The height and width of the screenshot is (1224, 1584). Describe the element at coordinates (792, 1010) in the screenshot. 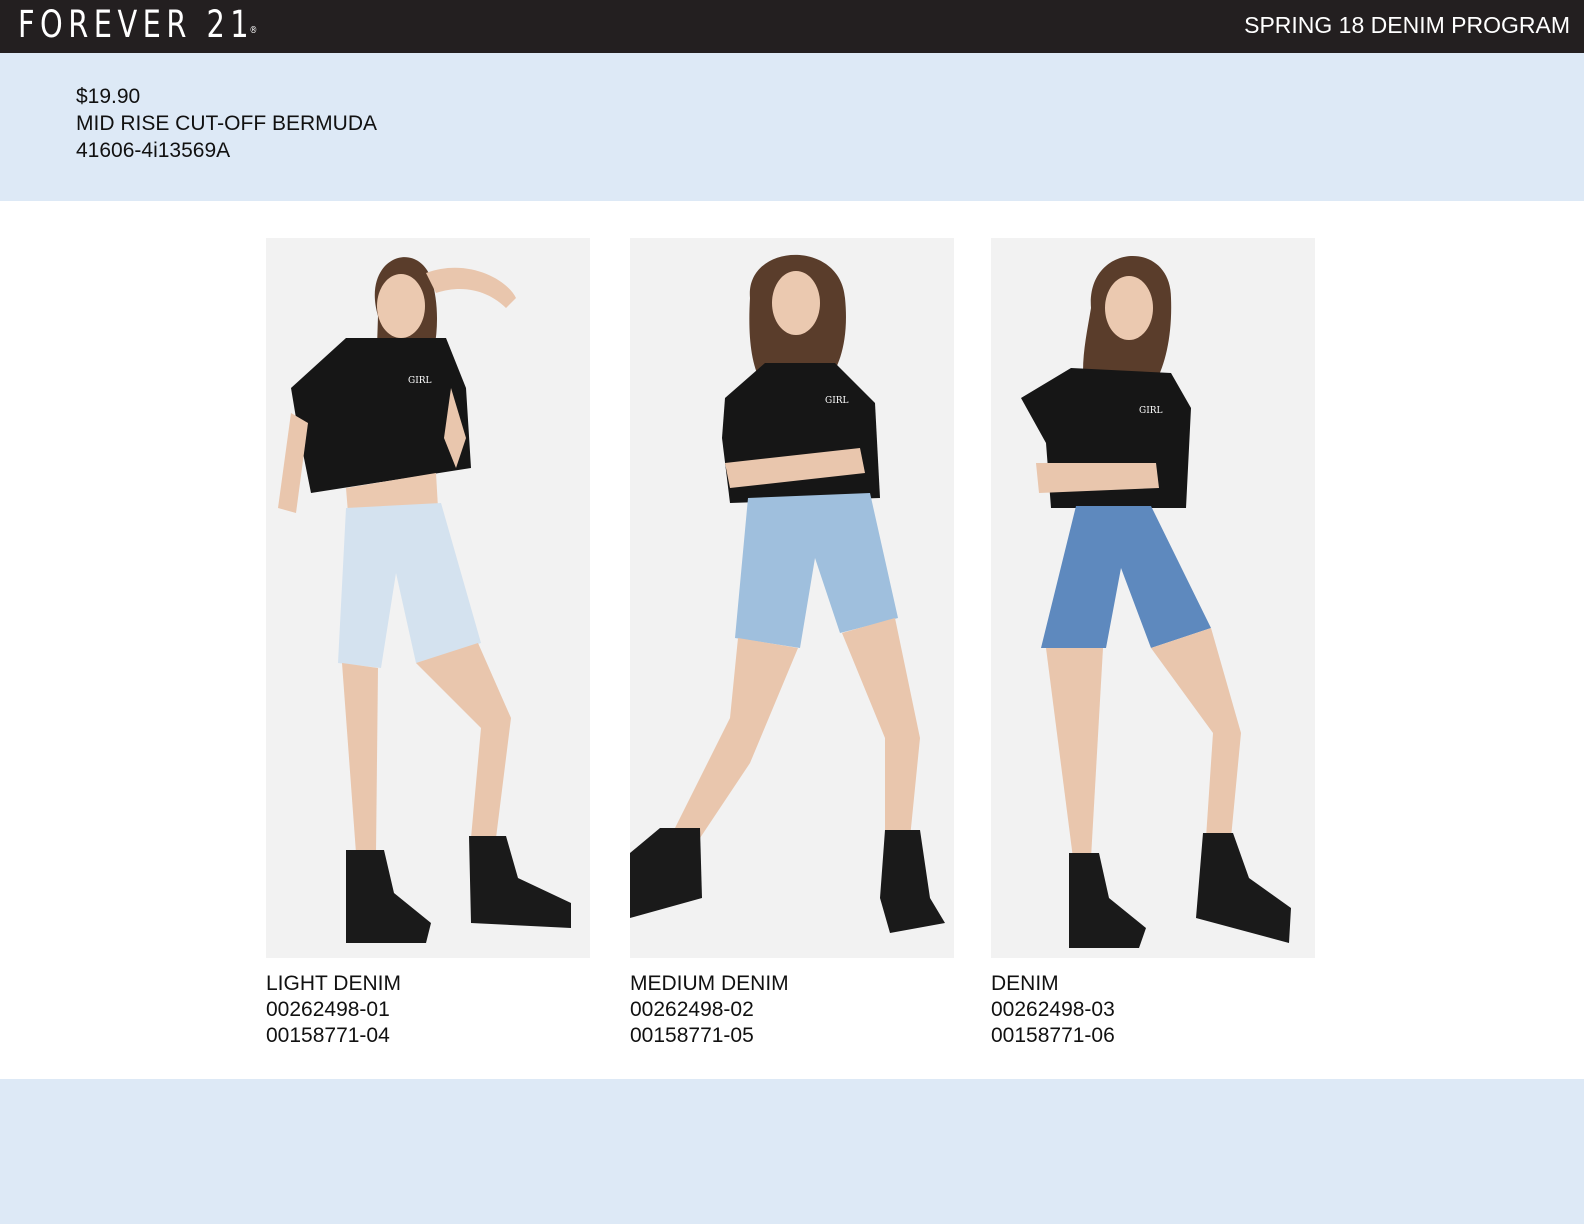

I see `variant-caption: MEDIUM DENIM 00262498-02 00158771-05` at that location.